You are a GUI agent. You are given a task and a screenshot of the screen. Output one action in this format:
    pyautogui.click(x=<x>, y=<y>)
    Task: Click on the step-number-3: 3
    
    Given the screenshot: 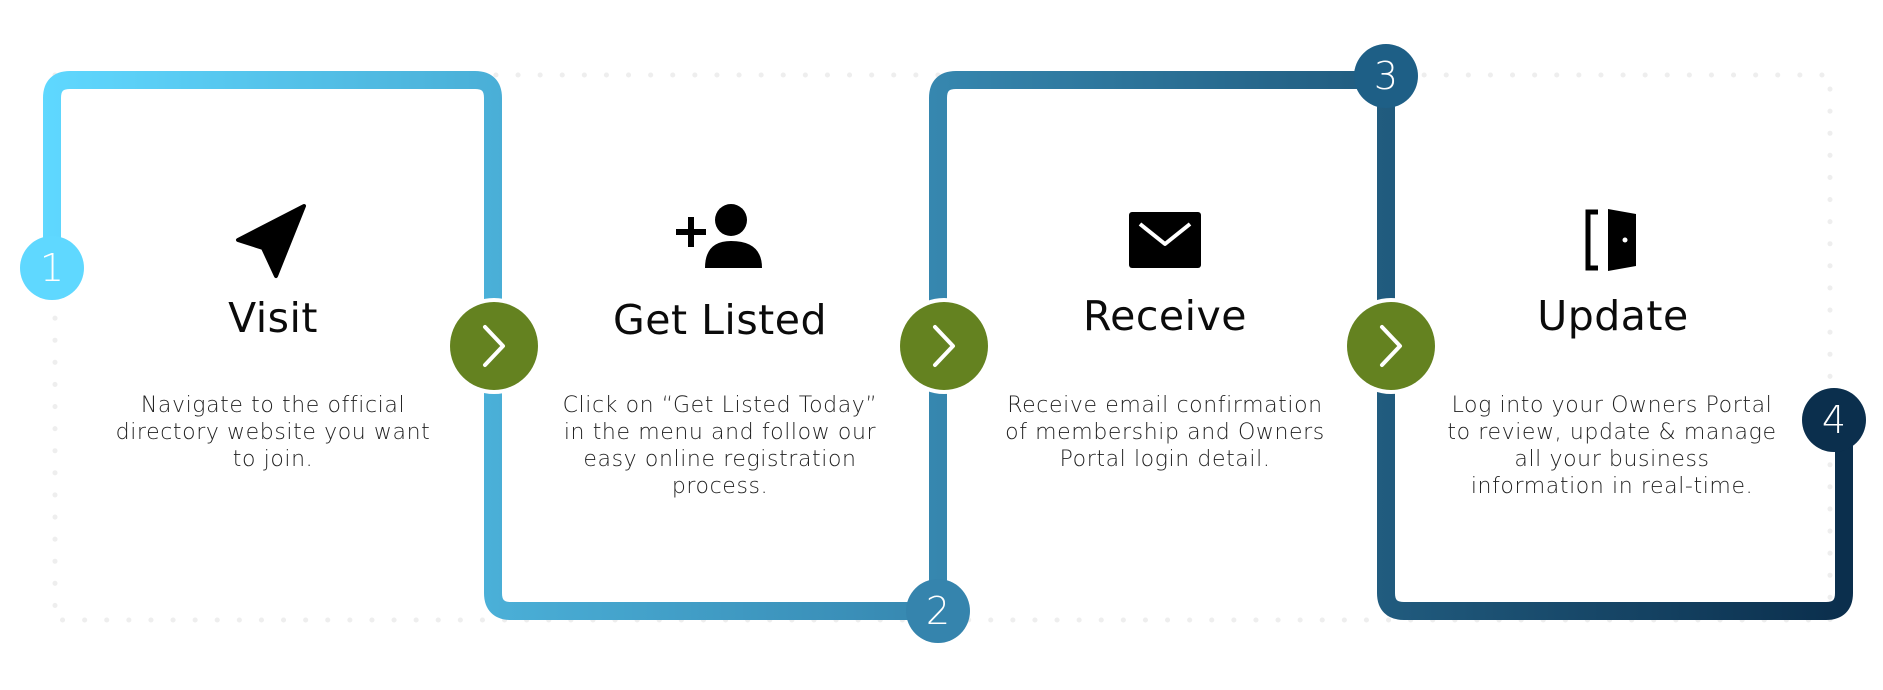 What is the action you would take?
    pyautogui.click(x=1386, y=76)
    